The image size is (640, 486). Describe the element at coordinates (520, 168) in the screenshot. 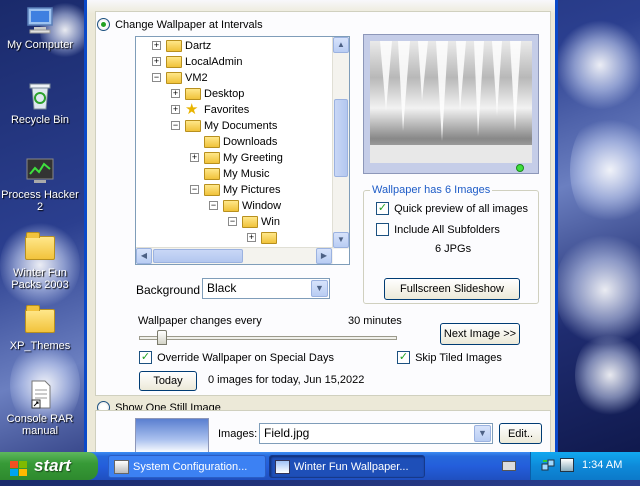

I see `preview-status-indicator` at that location.